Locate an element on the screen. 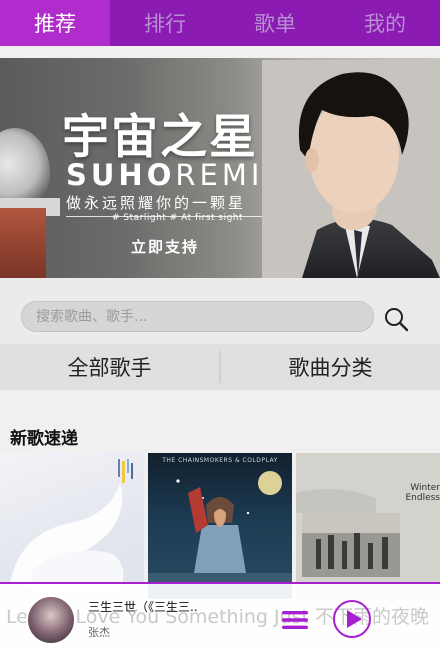  album-cover-3-caption: Winter Endless is located at coordinates (422, 493).